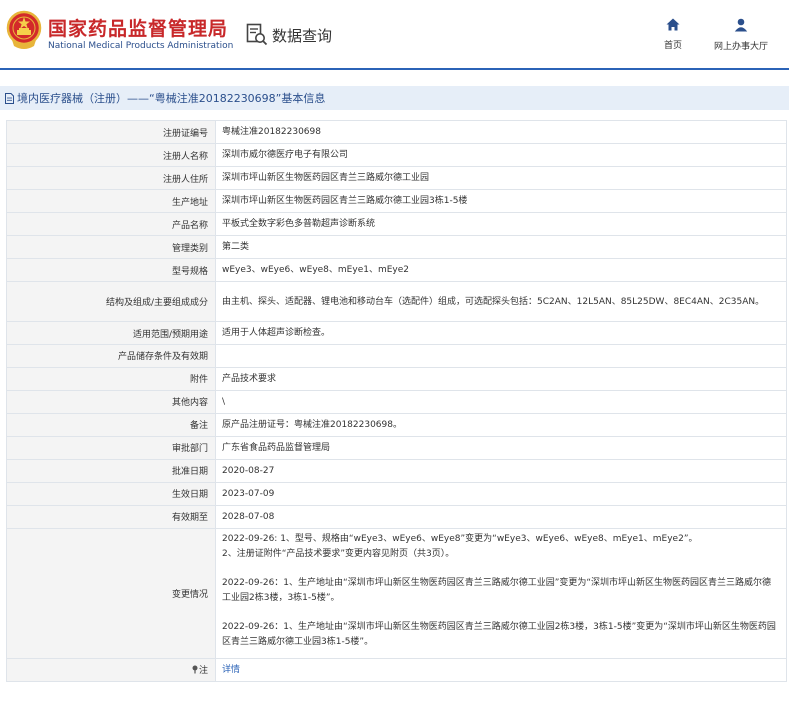 This screenshot has height=704, width=789. Describe the element at coordinates (171, 98) in the screenshot. I see `section-title: 境内医疗器械（注册）——“粤械注准20182230698”基本信息` at that location.